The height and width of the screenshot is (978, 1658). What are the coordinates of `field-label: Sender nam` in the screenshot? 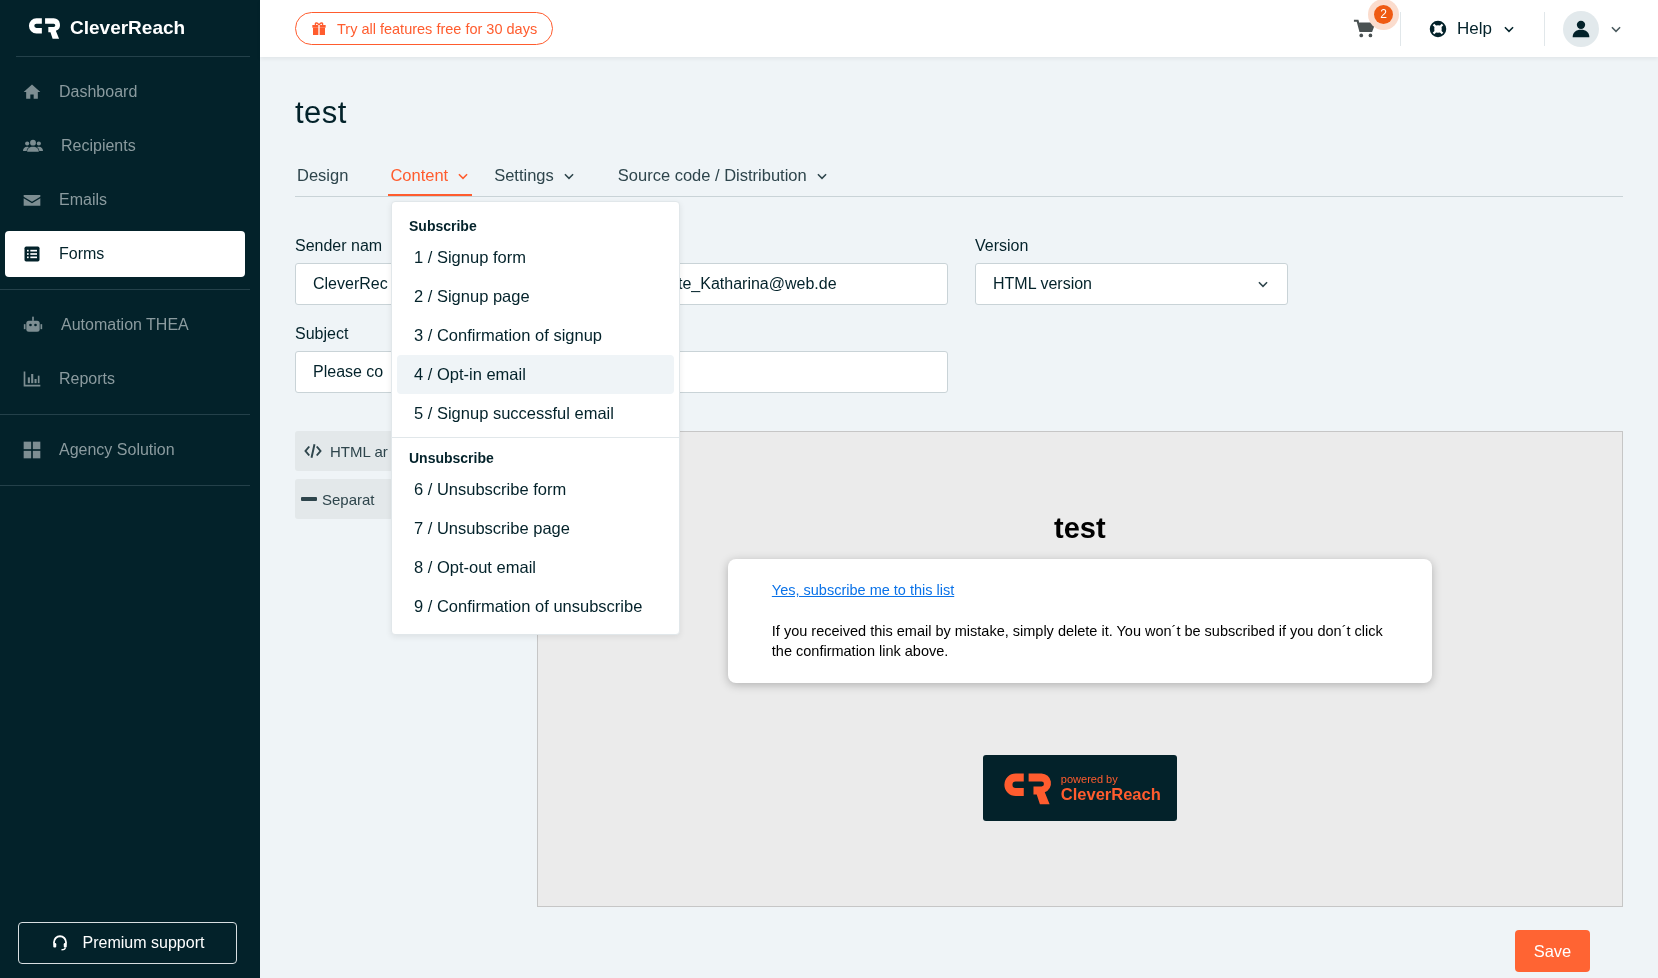 It's located at (339, 246).